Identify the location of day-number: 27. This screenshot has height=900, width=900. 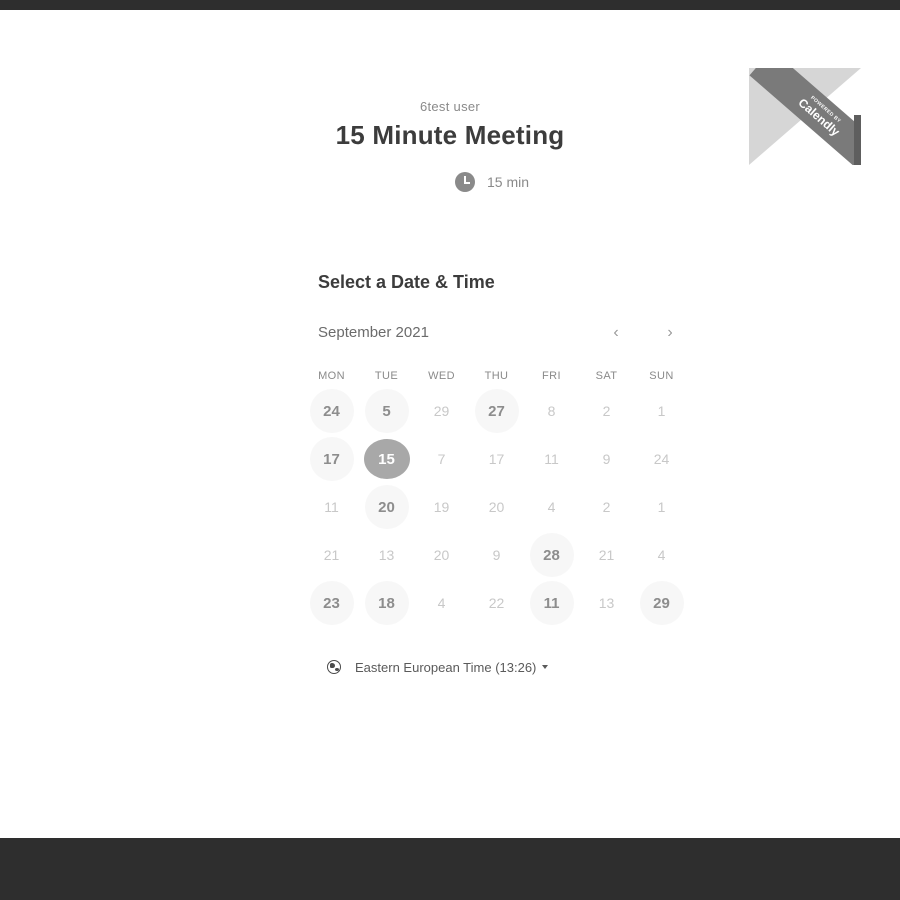
(496, 411).